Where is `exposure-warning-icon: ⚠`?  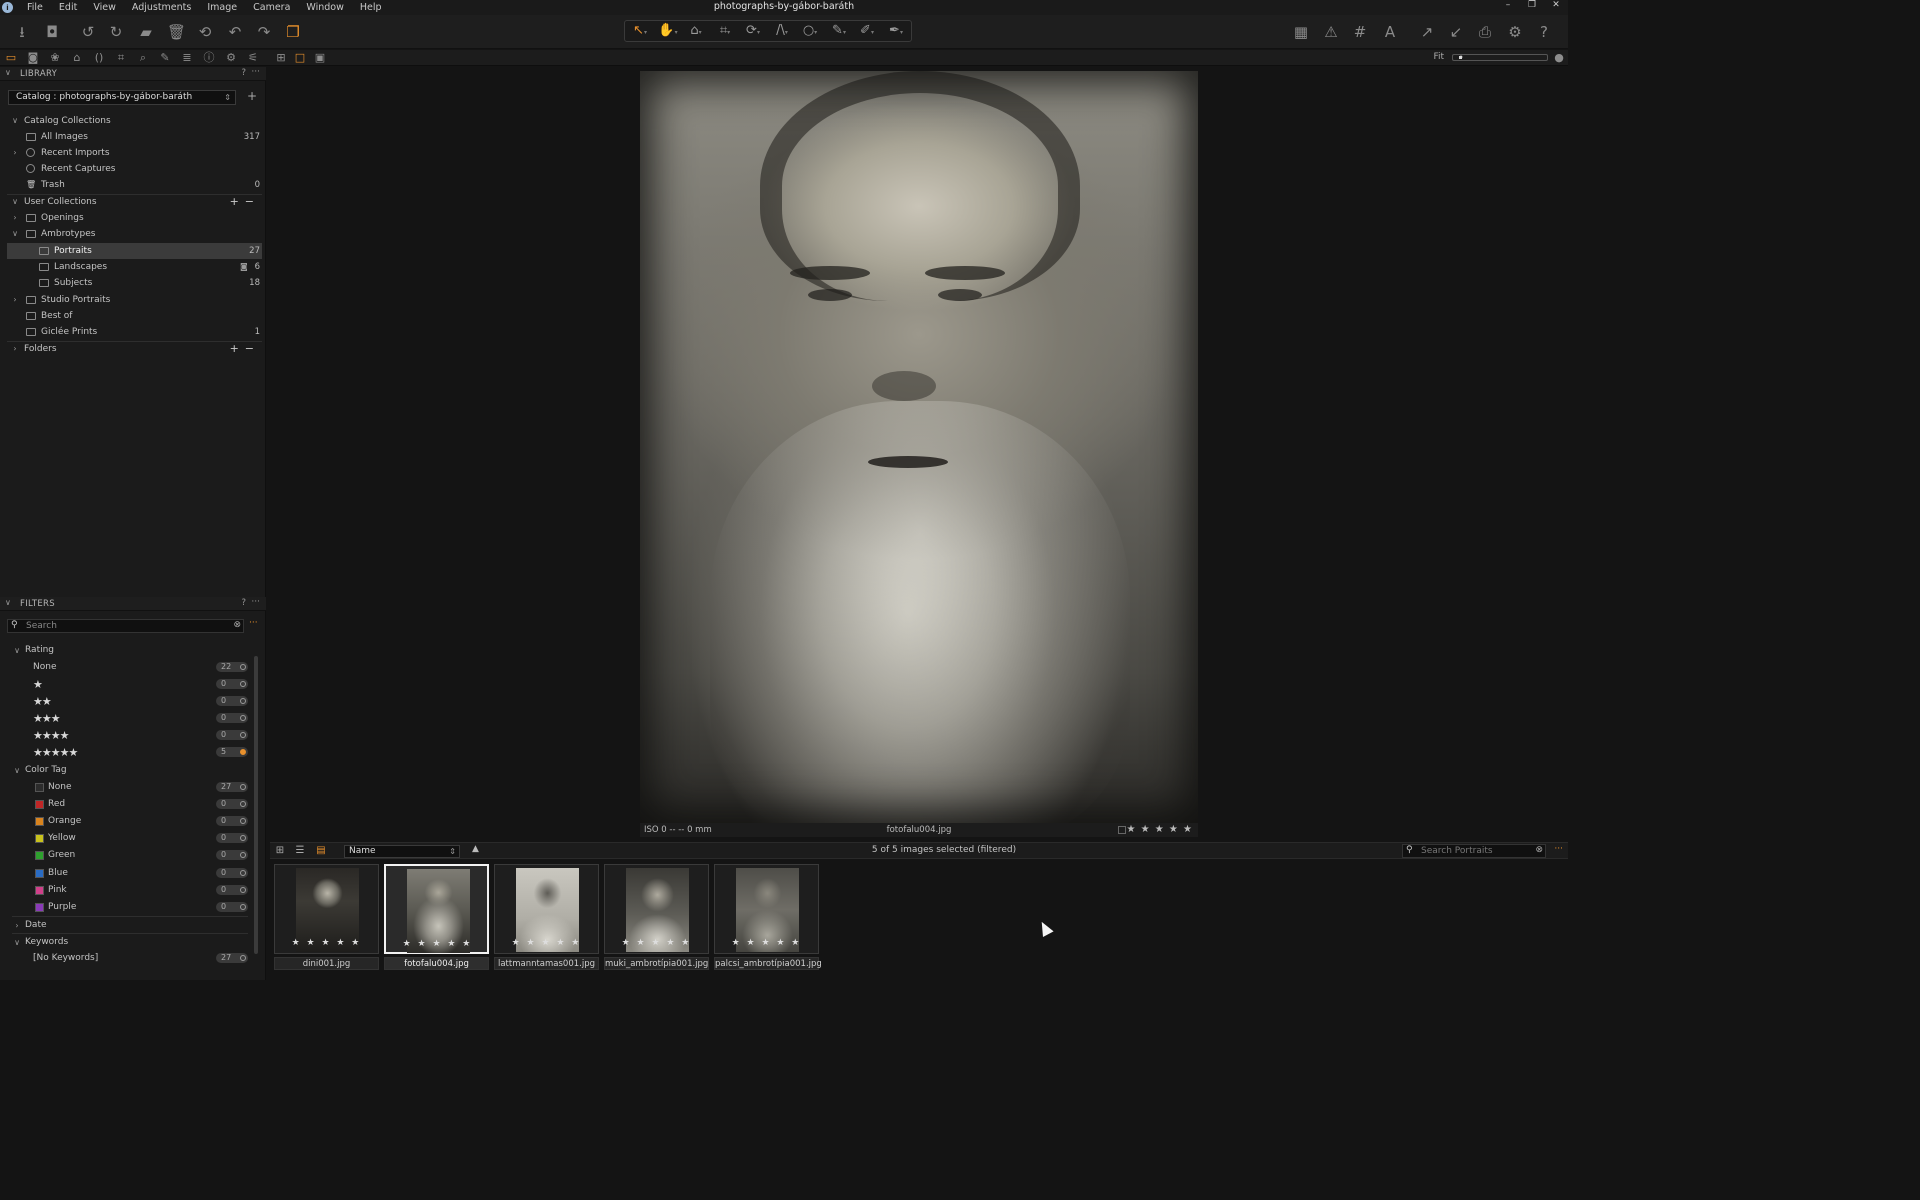
exposure-warning-icon: ⚠ is located at coordinates (1331, 32).